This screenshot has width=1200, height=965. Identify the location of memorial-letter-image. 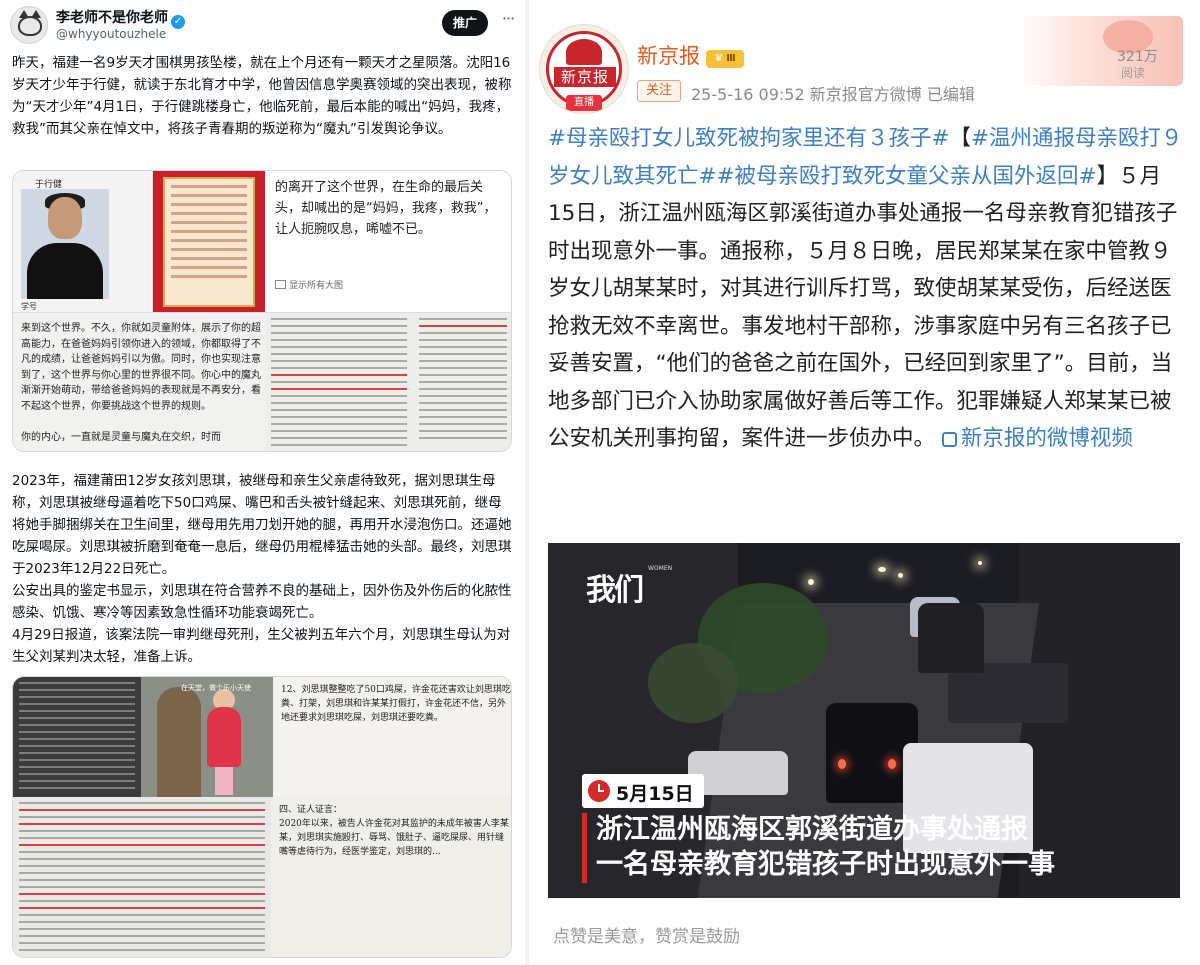
(209, 242).